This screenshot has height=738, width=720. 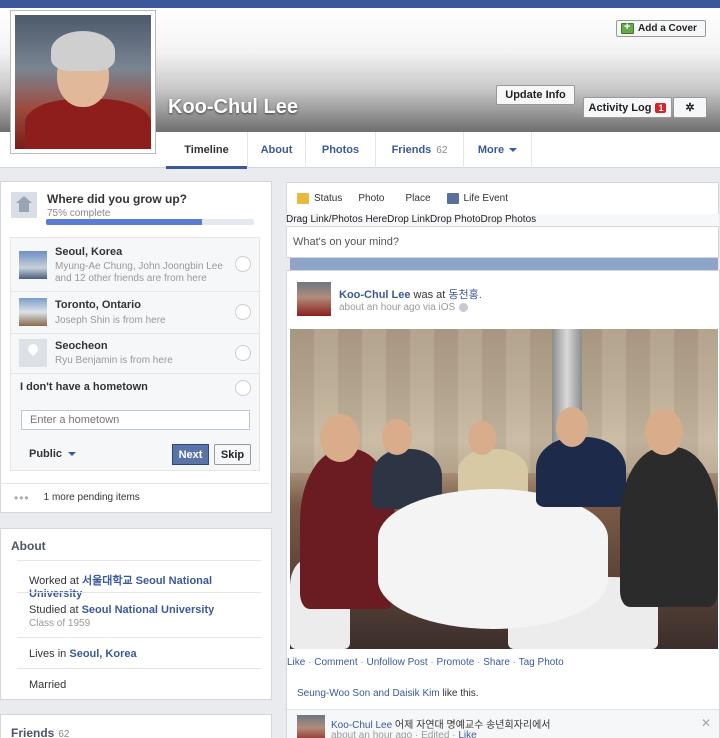 What do you see at coordinates (46, 454) in the screenshot?
I see `privacy-label: Public` at bounding box center [46, 454].